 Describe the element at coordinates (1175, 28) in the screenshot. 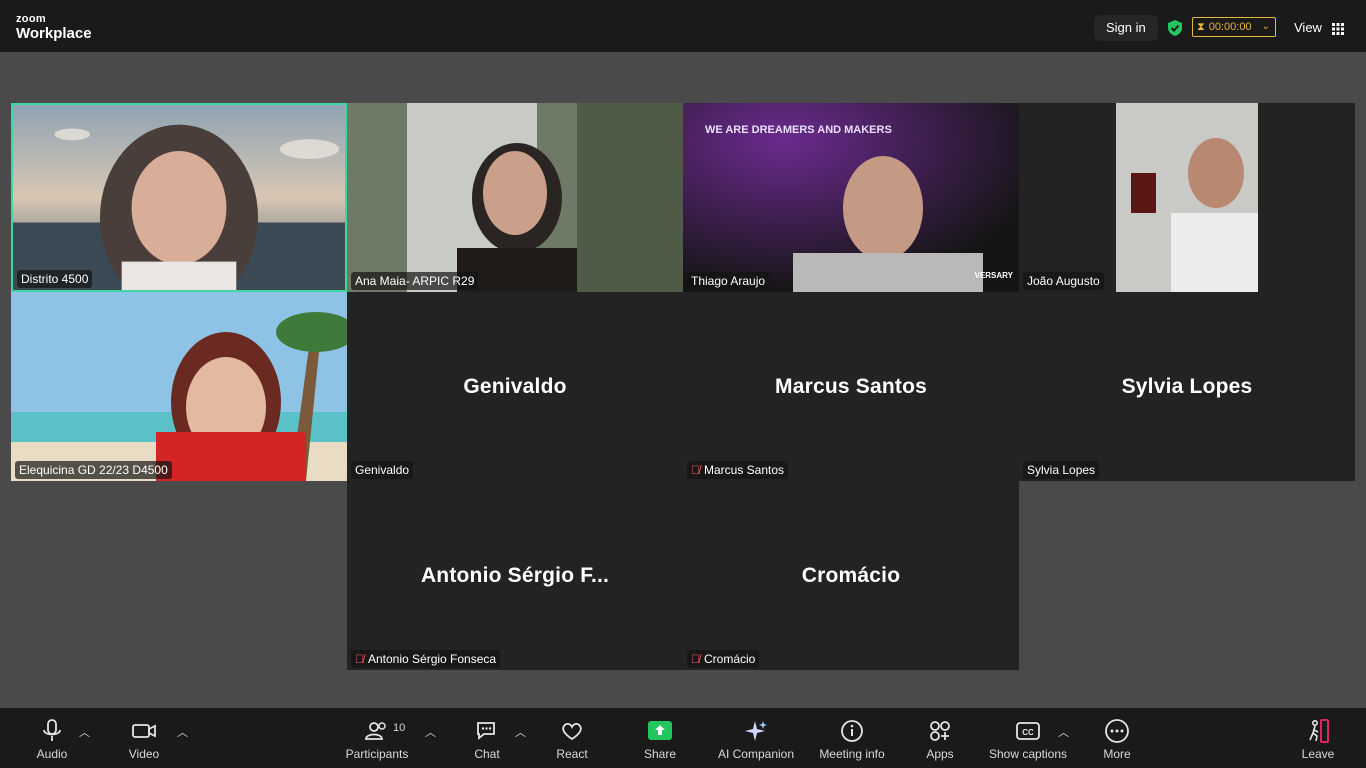

I see `shield-check-icon` at that location.